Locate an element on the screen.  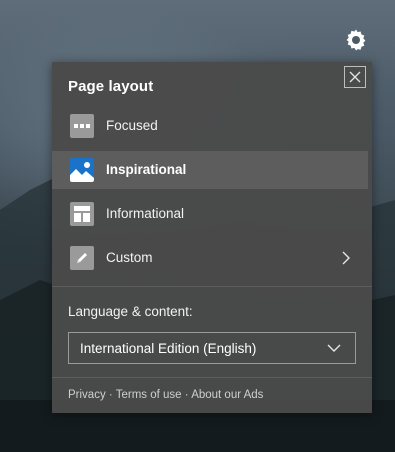
layout-option-informational: Informational is located at coordinates (210, 214).